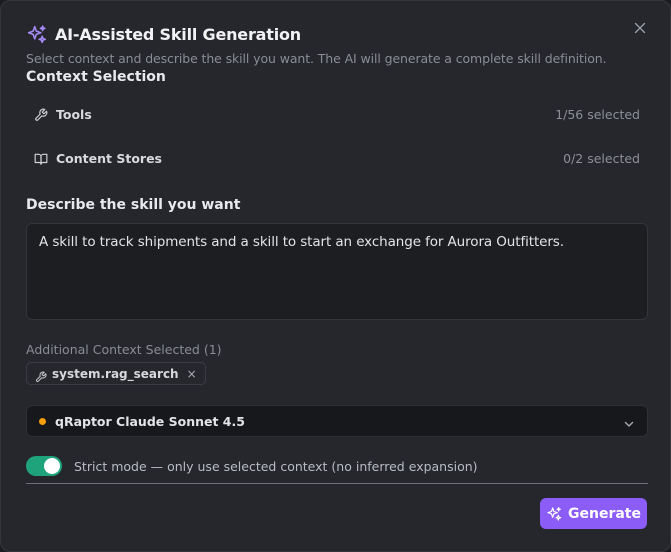  What do you see at coordinates (337, 483) in the screenshot?
I see `divider` at bounding box center [337, 483].